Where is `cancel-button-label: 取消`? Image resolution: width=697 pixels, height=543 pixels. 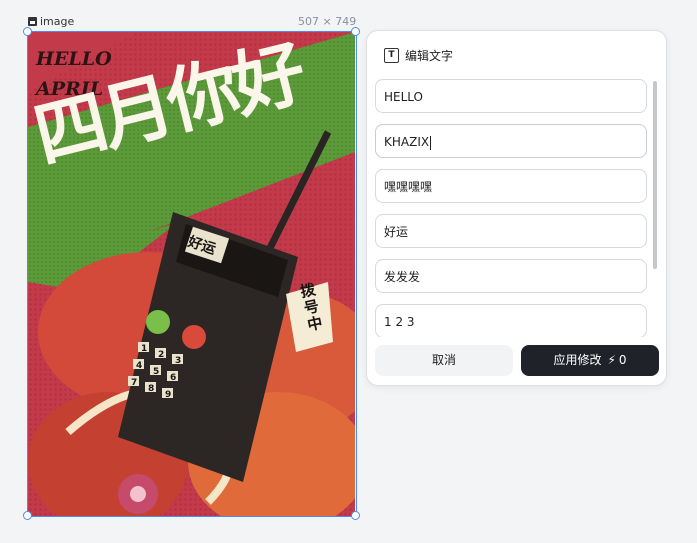 cancel-button-label: 取消 is located at coordinates (443, 360).